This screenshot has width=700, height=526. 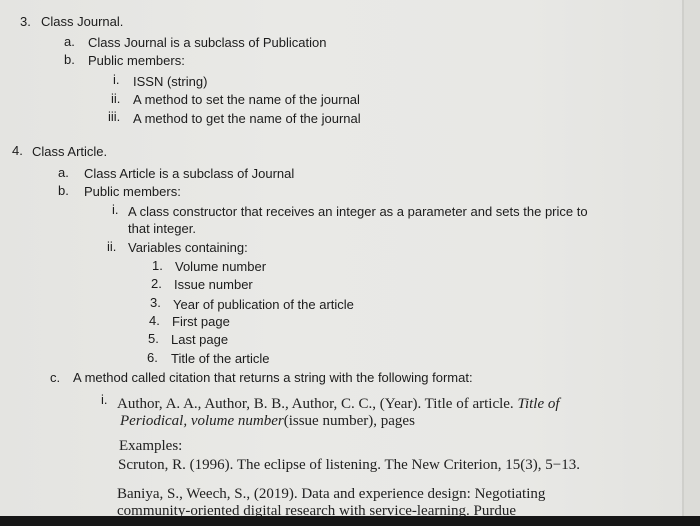 I want to click on page-edge, so click(x=683, y=263).